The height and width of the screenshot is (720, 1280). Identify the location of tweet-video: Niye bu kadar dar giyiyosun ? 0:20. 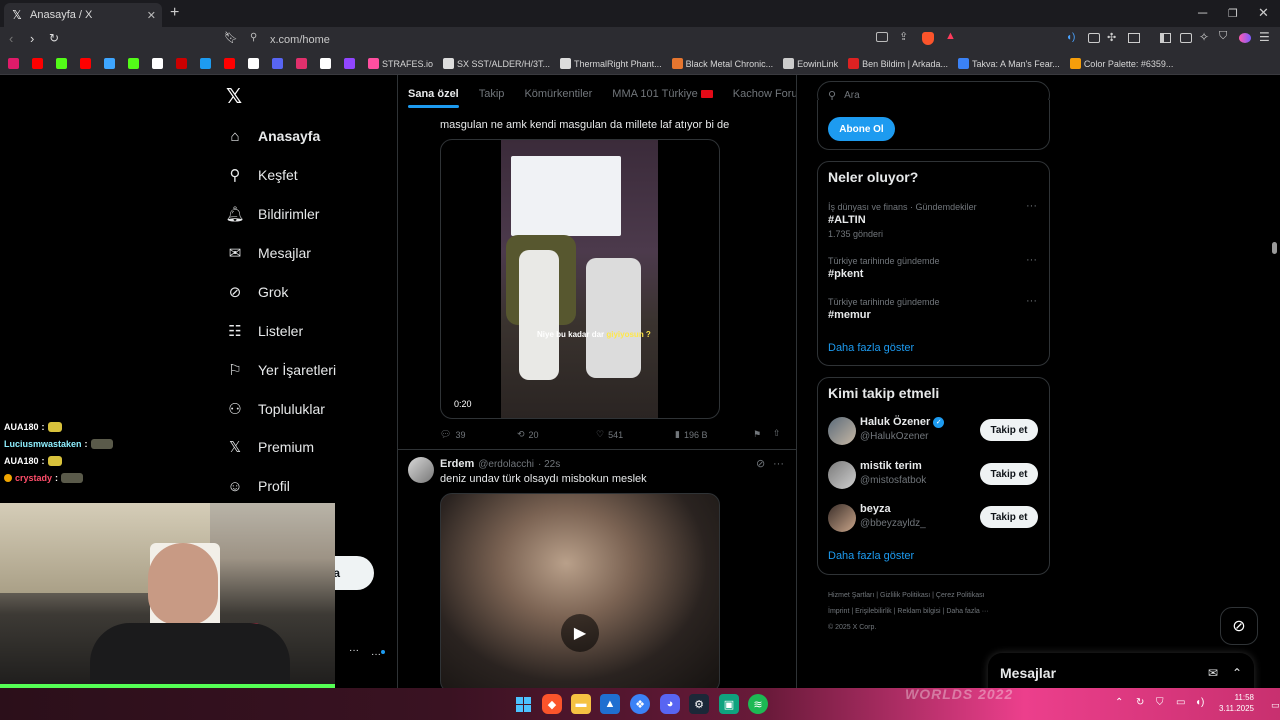
(580, 279).